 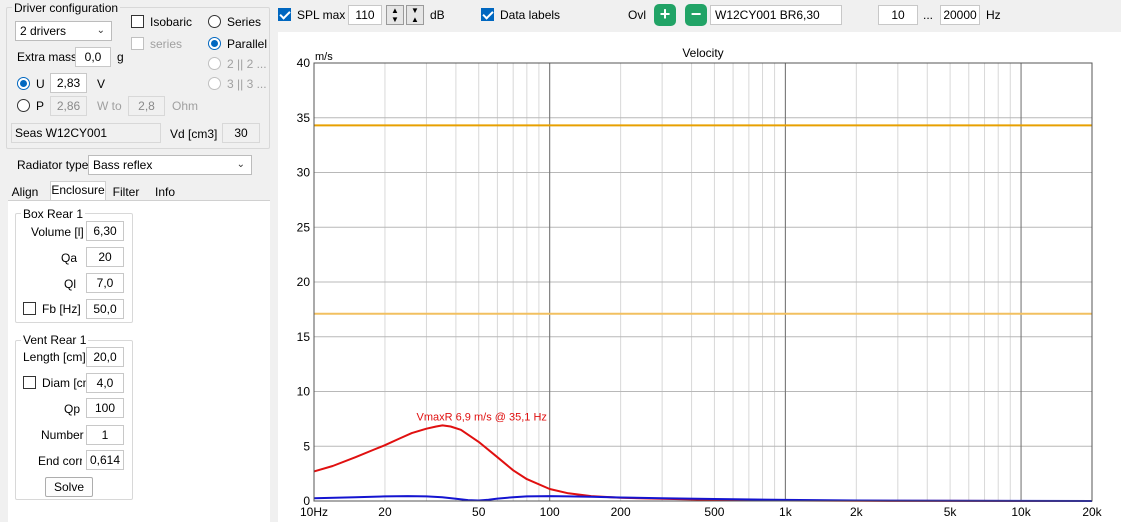 I want to click on u-label: U, so click(x=40, y=84).